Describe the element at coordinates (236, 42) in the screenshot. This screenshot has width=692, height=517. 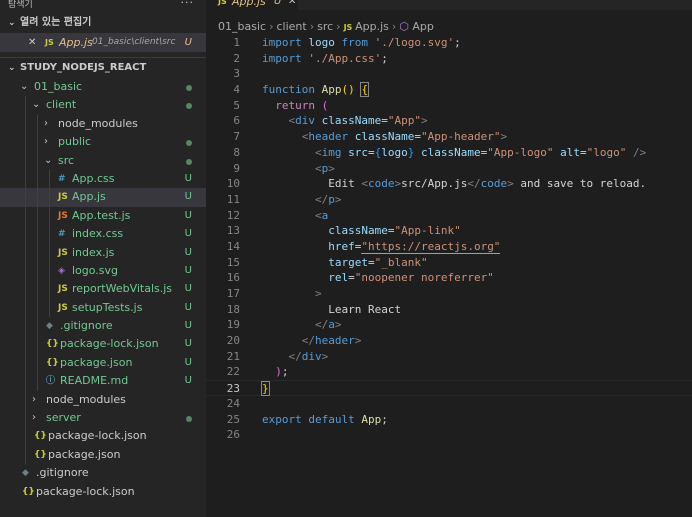
I see `line-number: 1` at that location.